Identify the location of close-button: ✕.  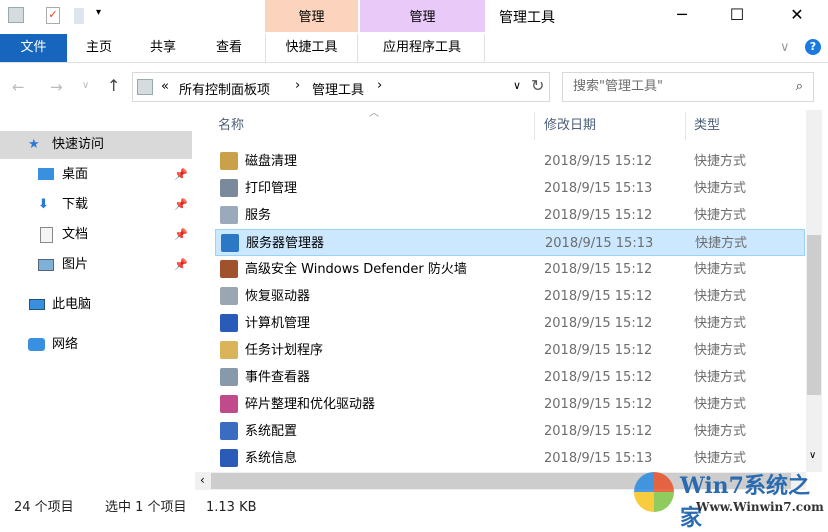
(797, 16).